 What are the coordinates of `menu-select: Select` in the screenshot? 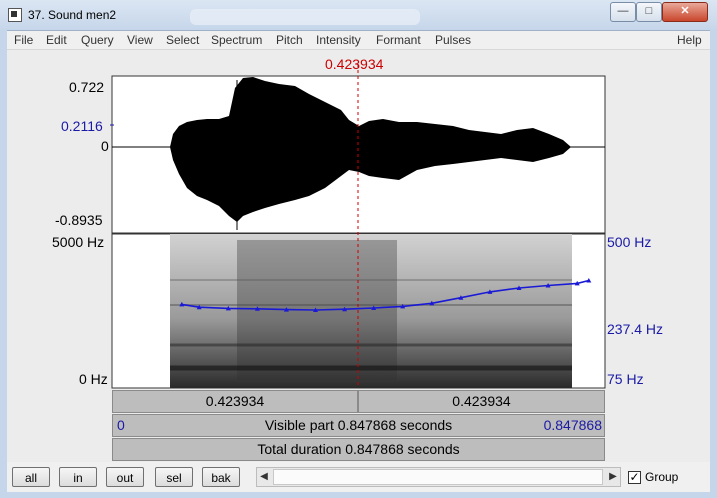 It's located at (182, 40).